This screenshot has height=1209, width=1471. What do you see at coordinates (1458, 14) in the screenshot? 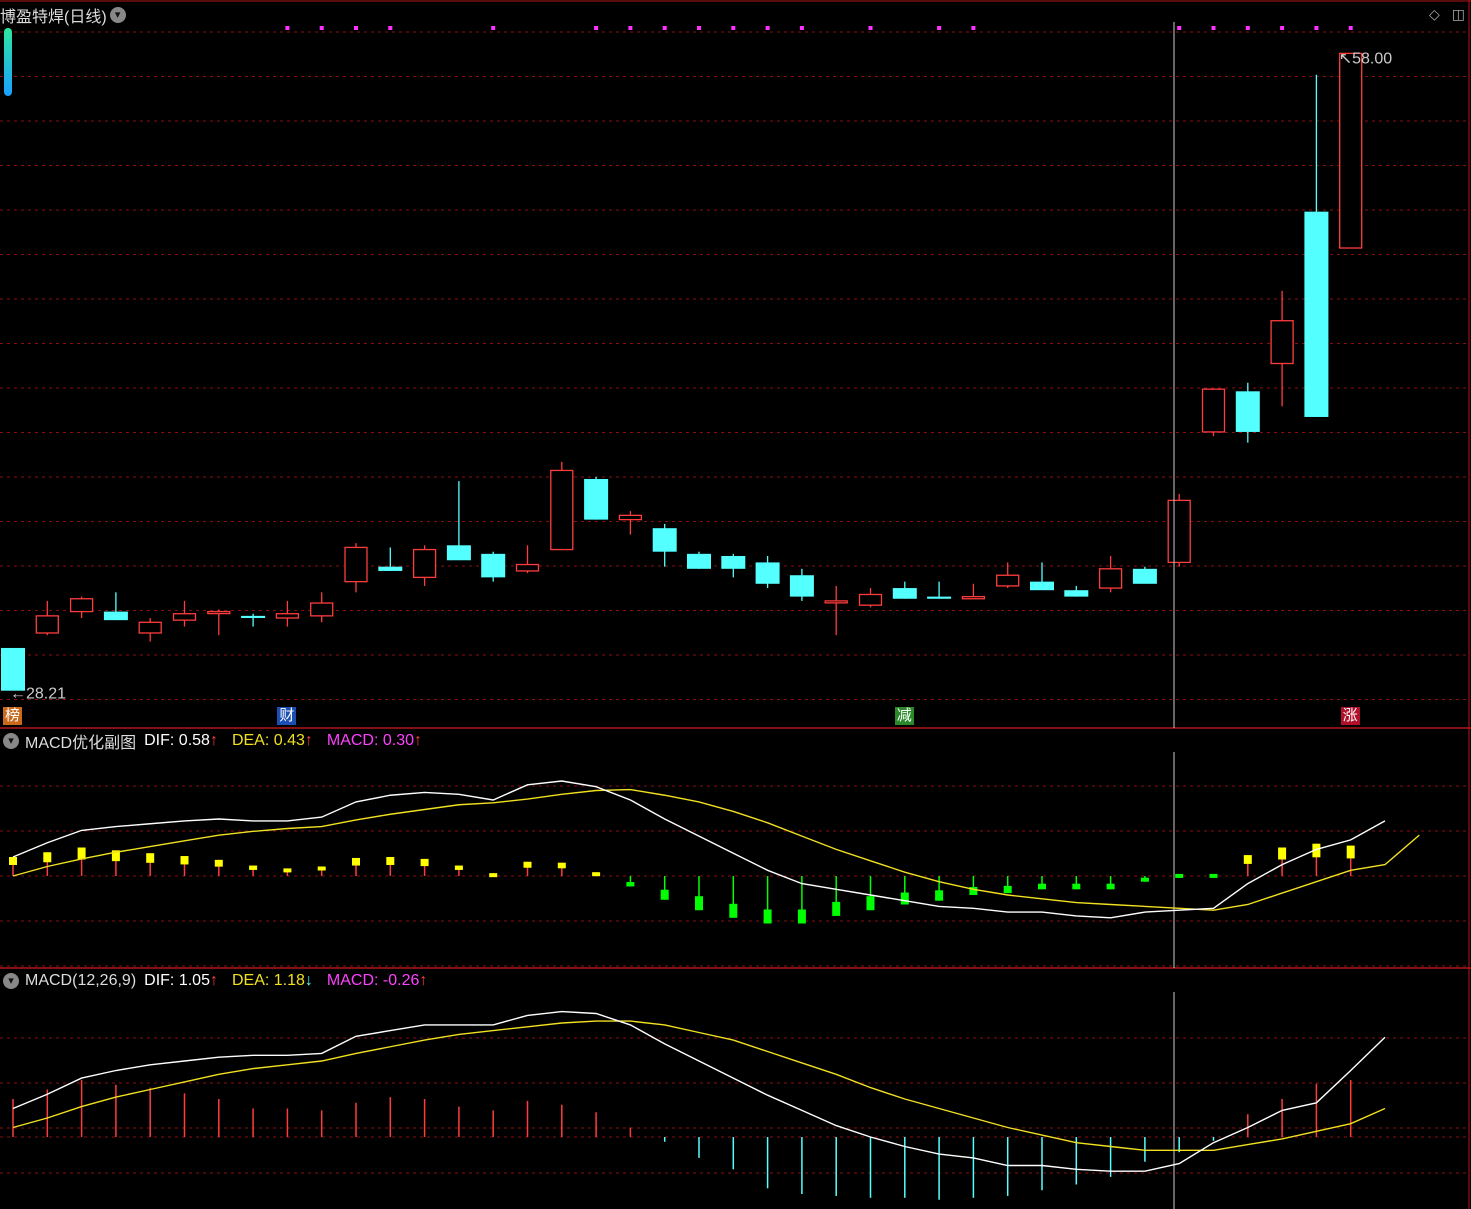
I see `window-icon: ◫` at bounding box center [1458, 14].